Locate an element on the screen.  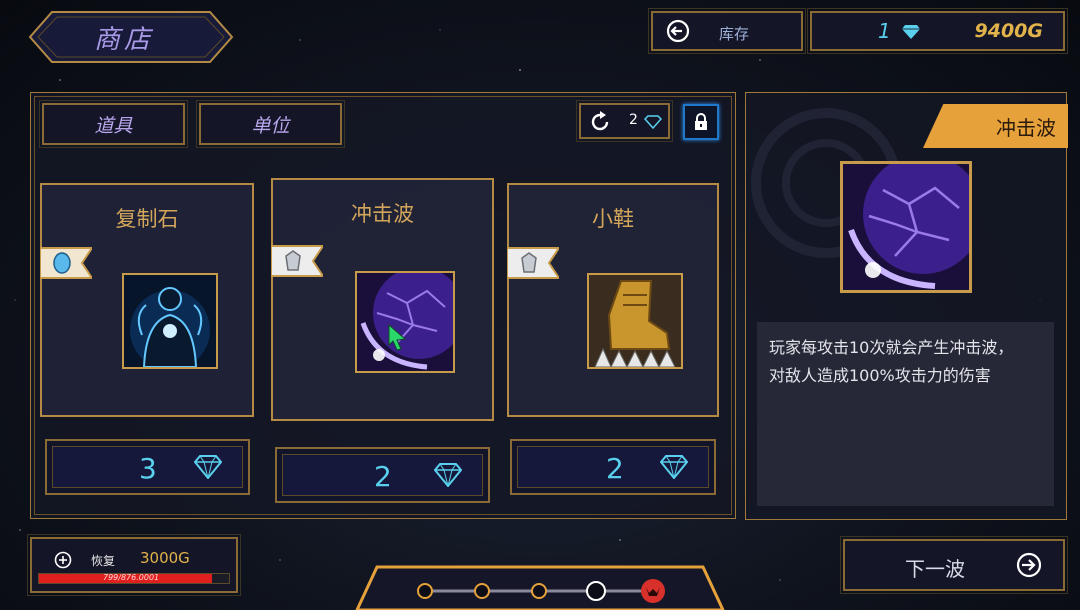
plus-circle-icon is located at coordinates (63, 560).